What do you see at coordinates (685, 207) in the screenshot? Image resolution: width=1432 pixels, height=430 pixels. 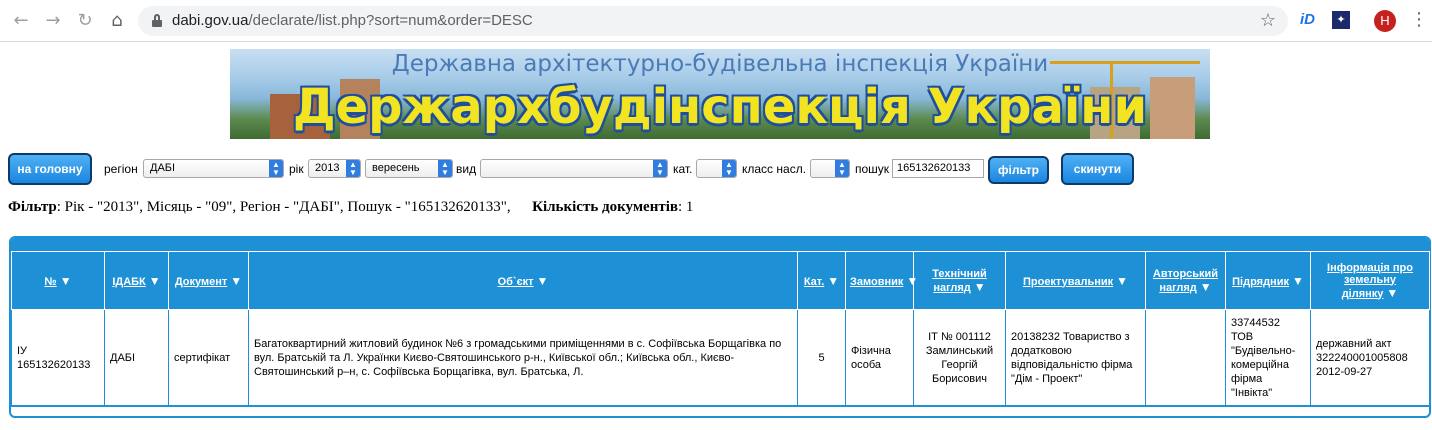 I see `document-count-value: : 1` at bounding box center [685, 207].